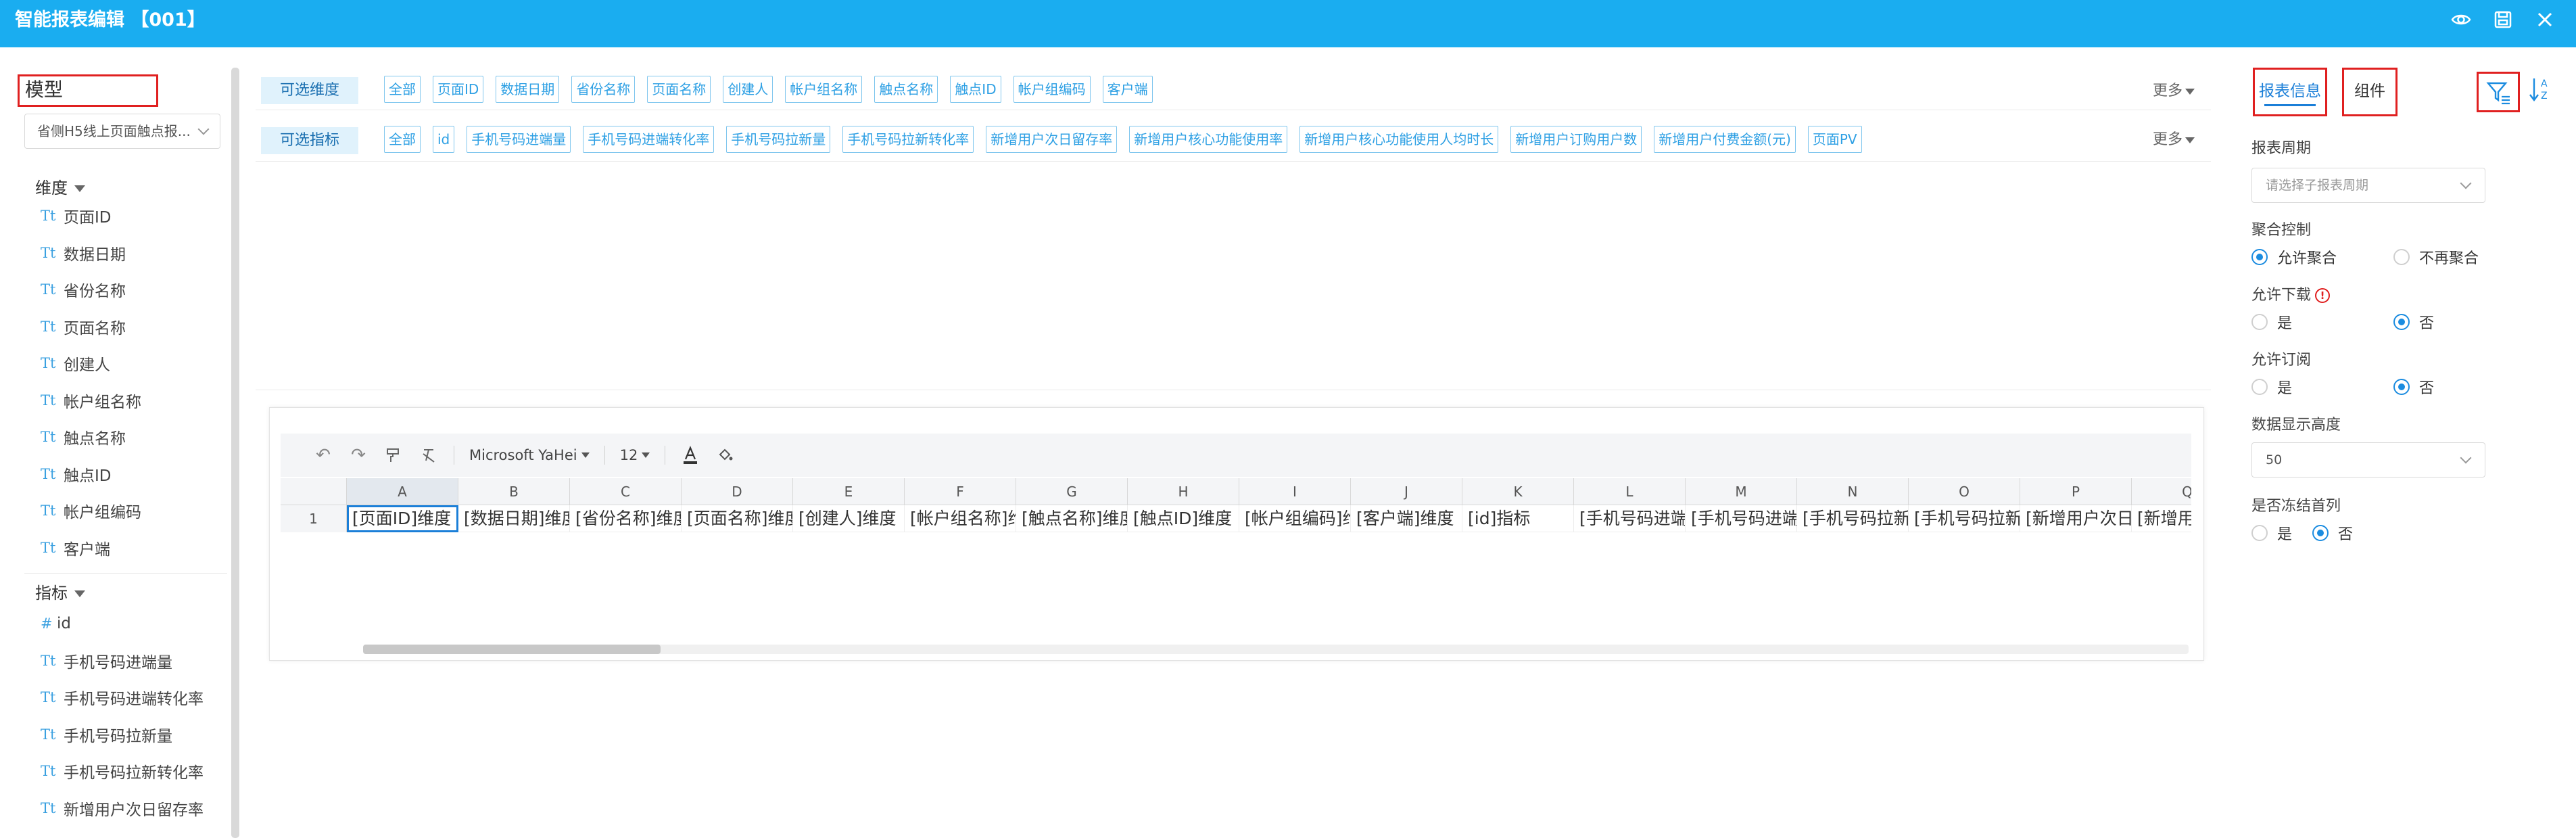 This screenshot has width=2576, height=838. I want to click on metric-item: Tt 手机号码拉新转化率, so click(132, 771).